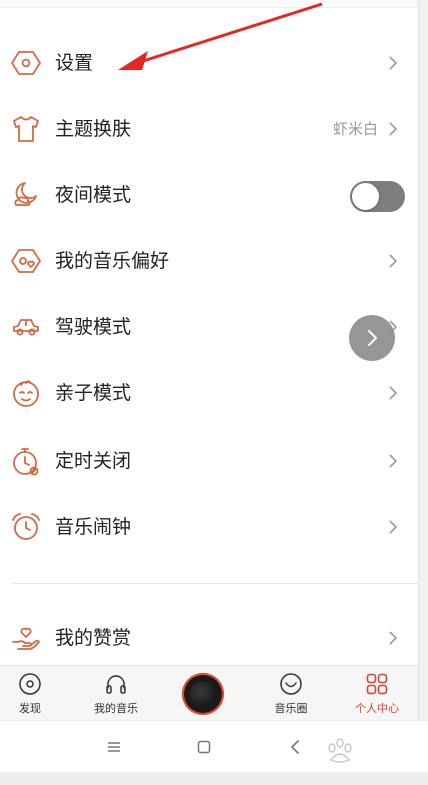 The image size is (428, 785). Describe the element at coordinates (93, 327) in the screenshot. I see `menu-item-label: 驾驶模式` at that location.